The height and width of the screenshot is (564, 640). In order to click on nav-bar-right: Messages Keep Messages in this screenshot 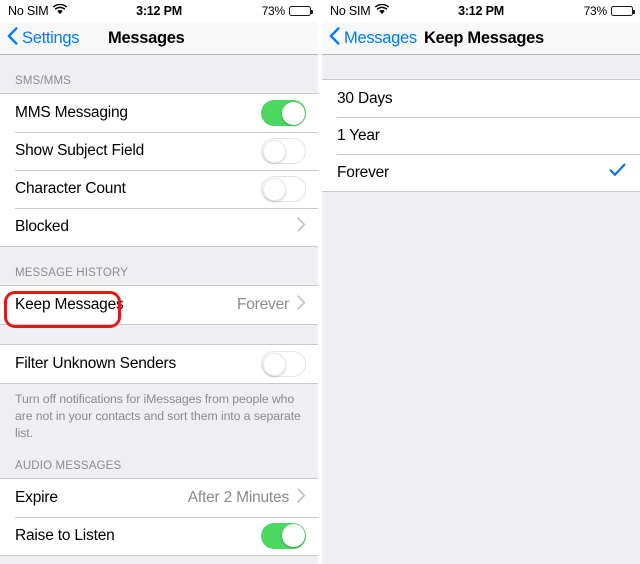, I will do `click(481, 38)`.